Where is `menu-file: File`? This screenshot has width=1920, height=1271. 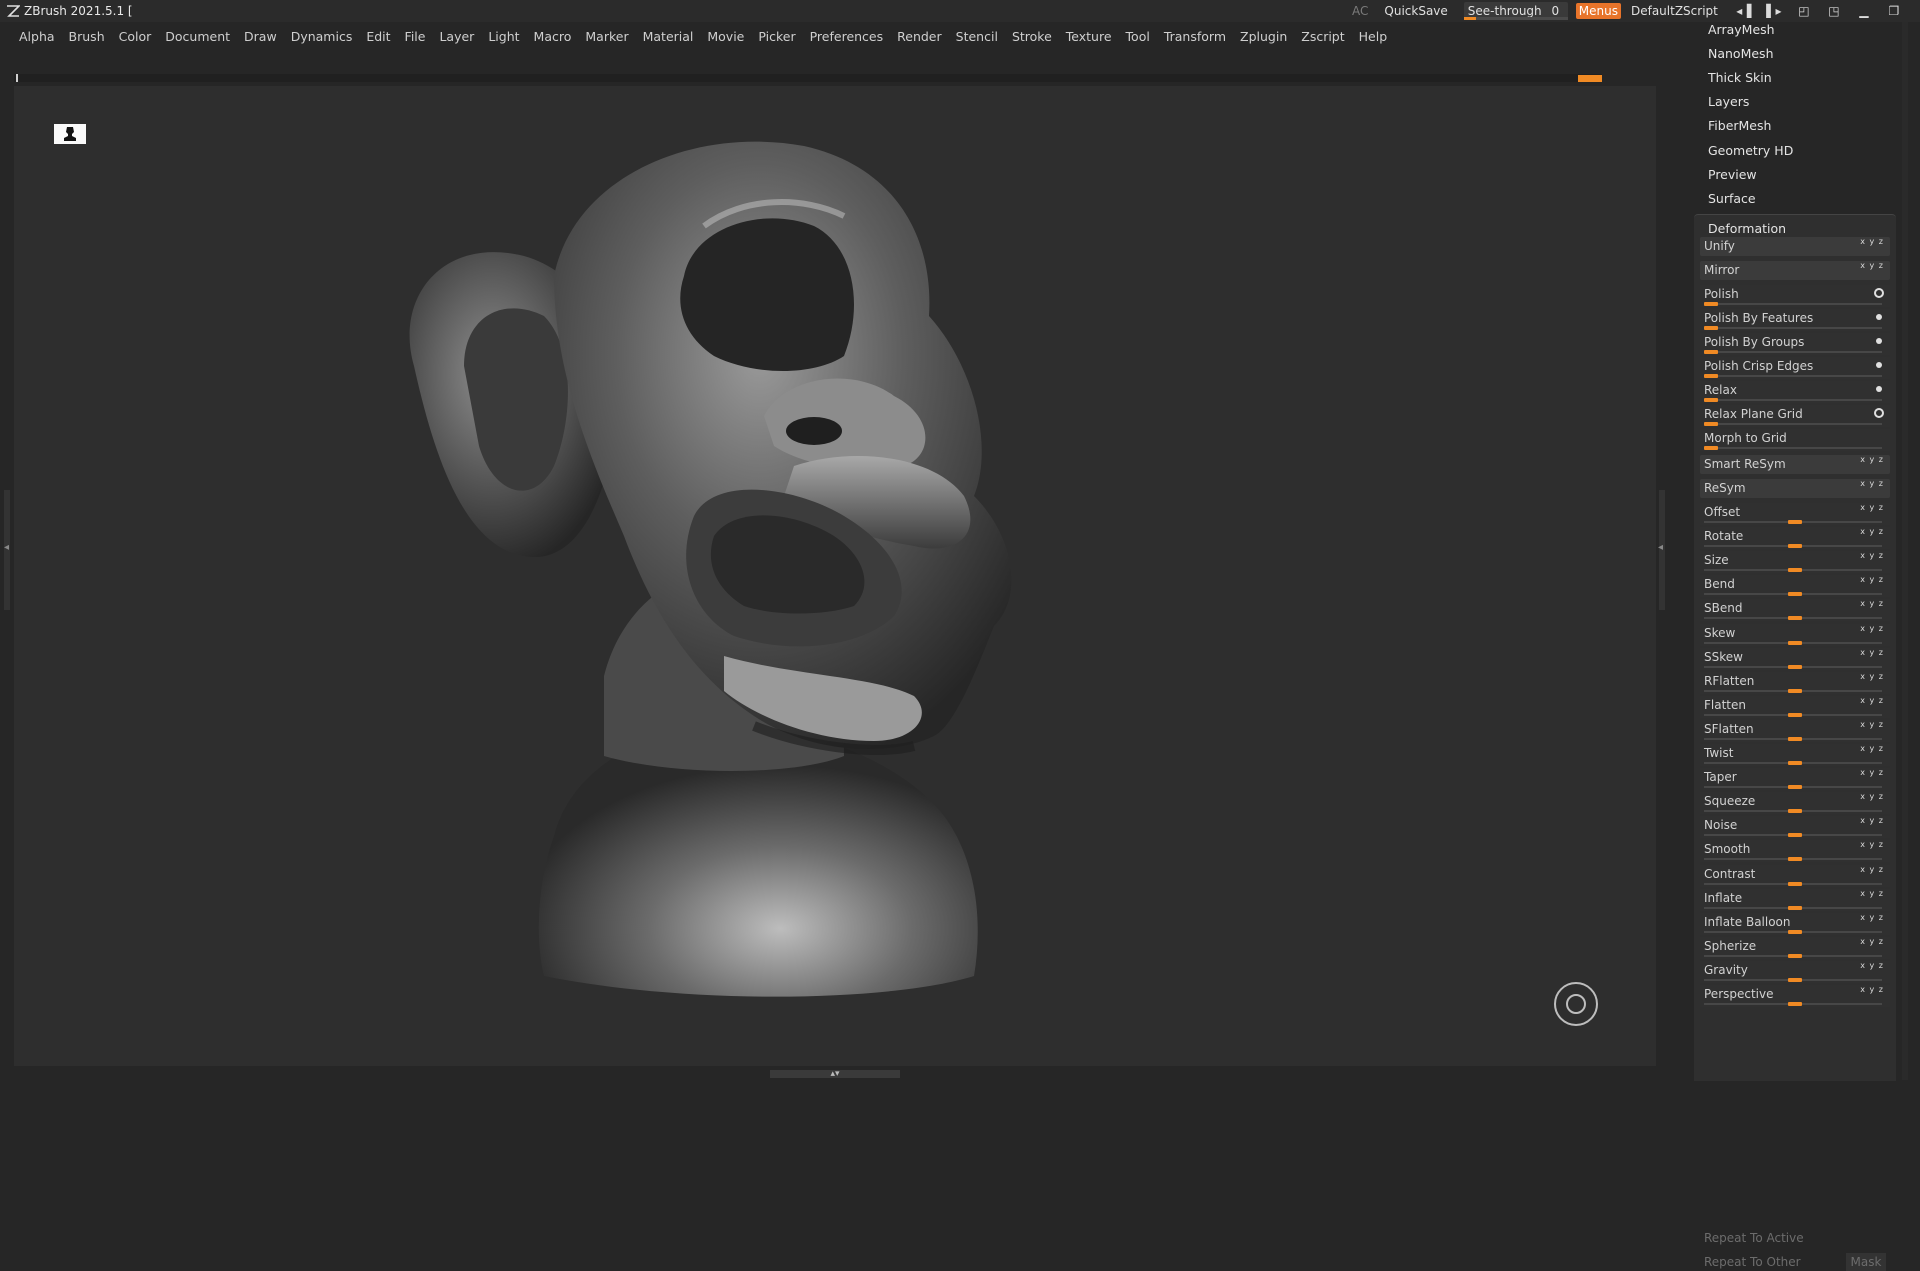 menu-file: File is located at coordinates (415, 36).